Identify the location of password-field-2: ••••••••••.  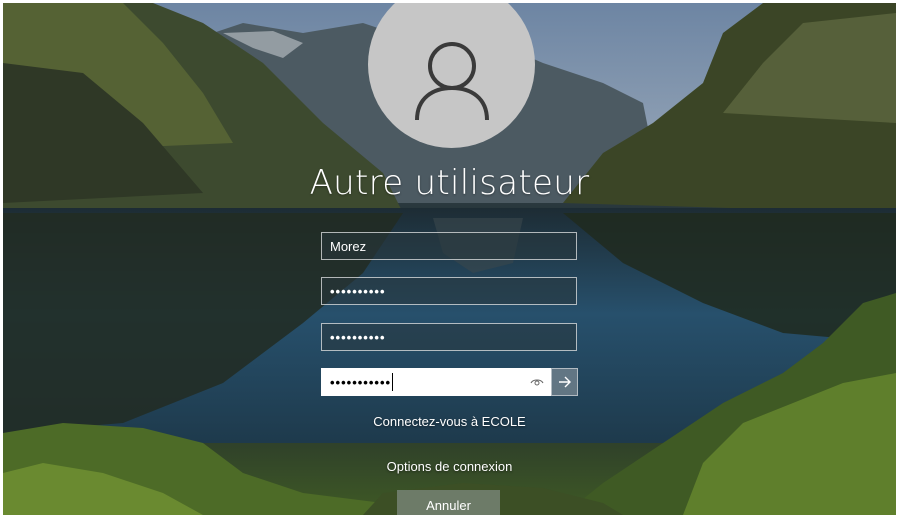
(449, 337).